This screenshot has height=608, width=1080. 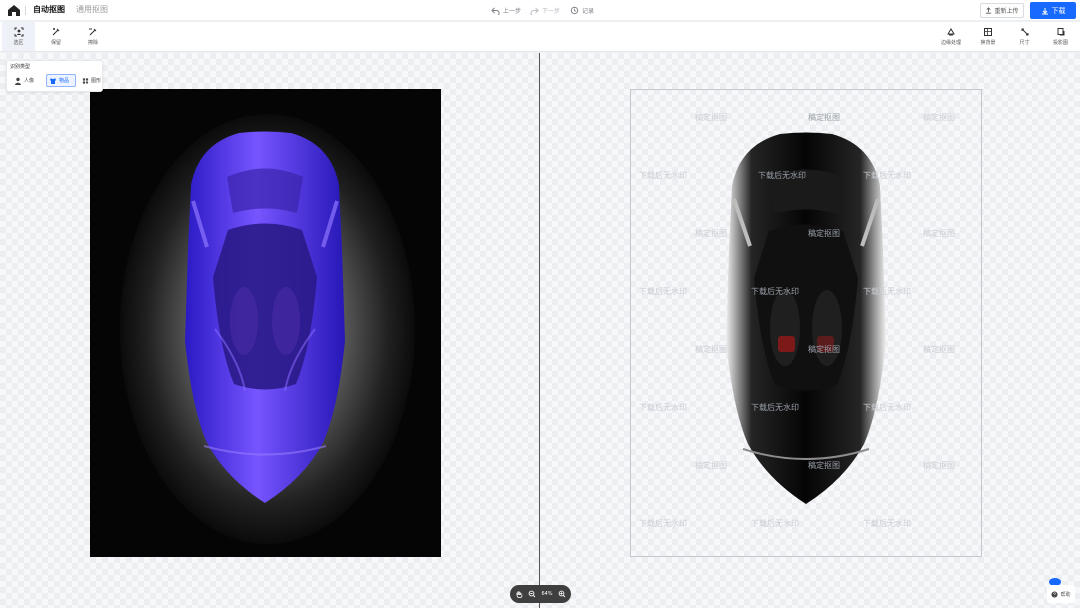 What do you see at coordinates (519, 594) in the screenshot?
I see `hand-pan-icon` at bounding box center [519, 594].